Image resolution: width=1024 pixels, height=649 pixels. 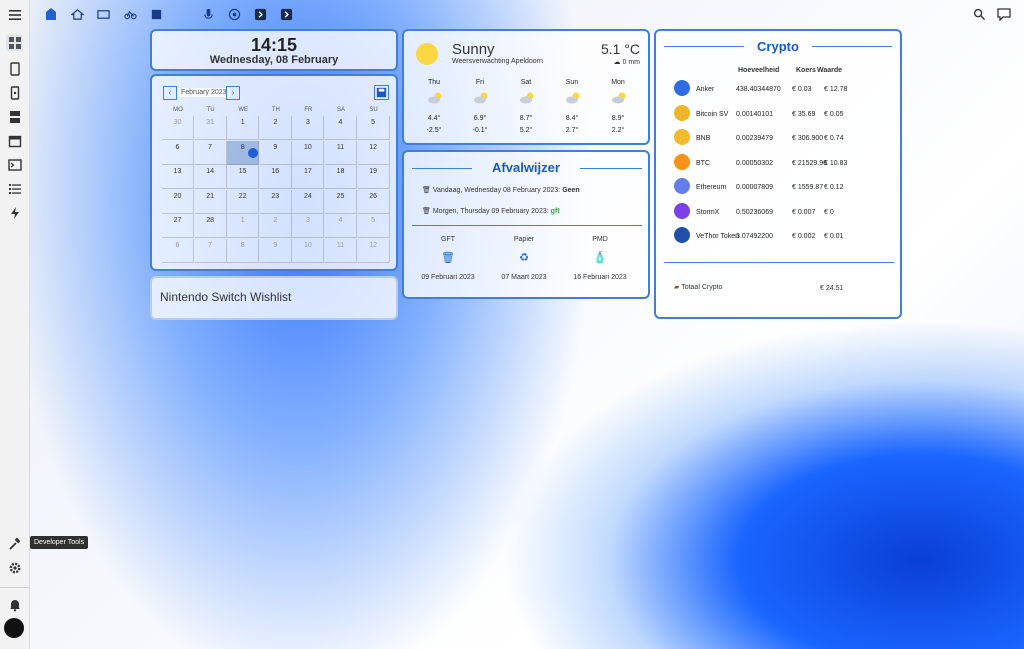 I want to click on calendar-day: 19, so click(x=373, y=177).